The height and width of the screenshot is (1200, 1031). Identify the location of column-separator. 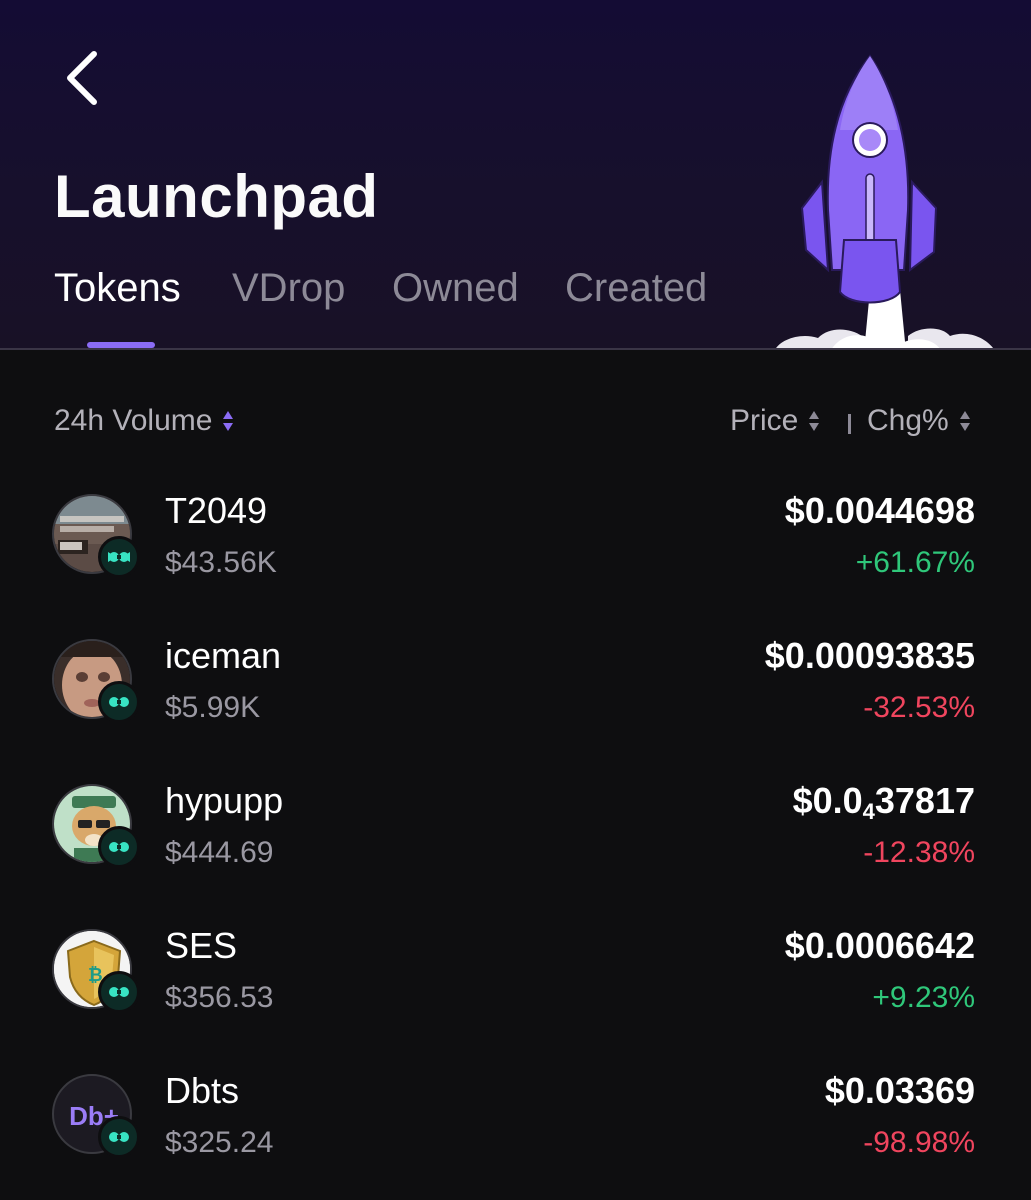
(849, 424).